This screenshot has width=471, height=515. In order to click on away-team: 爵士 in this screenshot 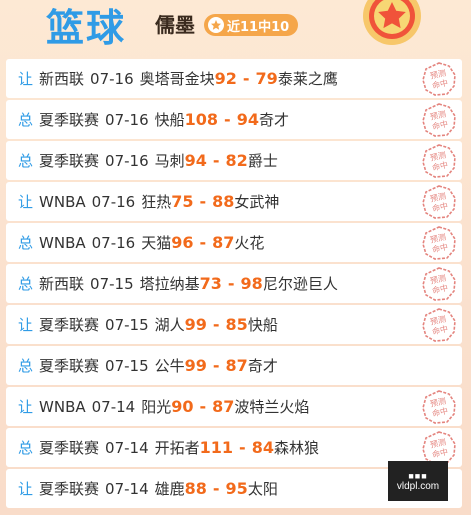, I will do `click(262, 161)`.